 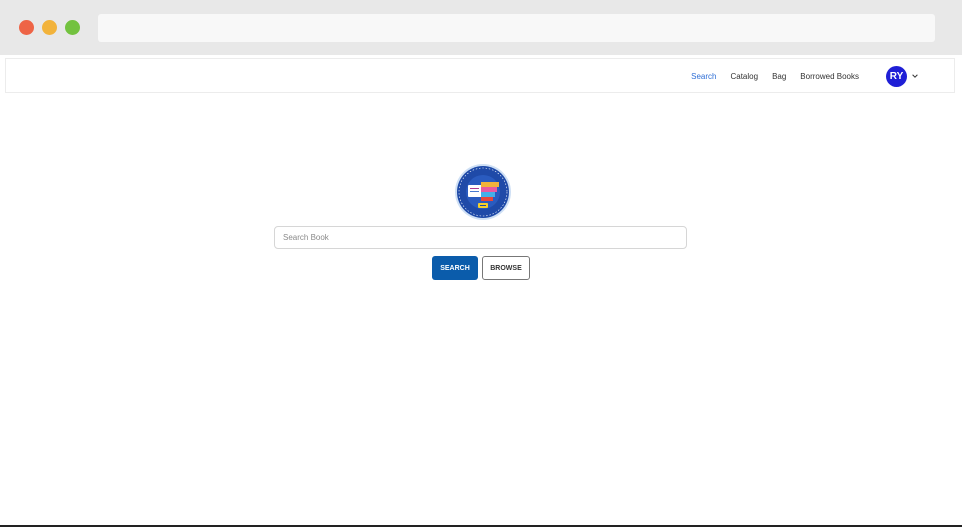 What do you see at coordinates (483, 192) in the screenshot?
I see `library-logo-icon` at bounding box center [483, 192].